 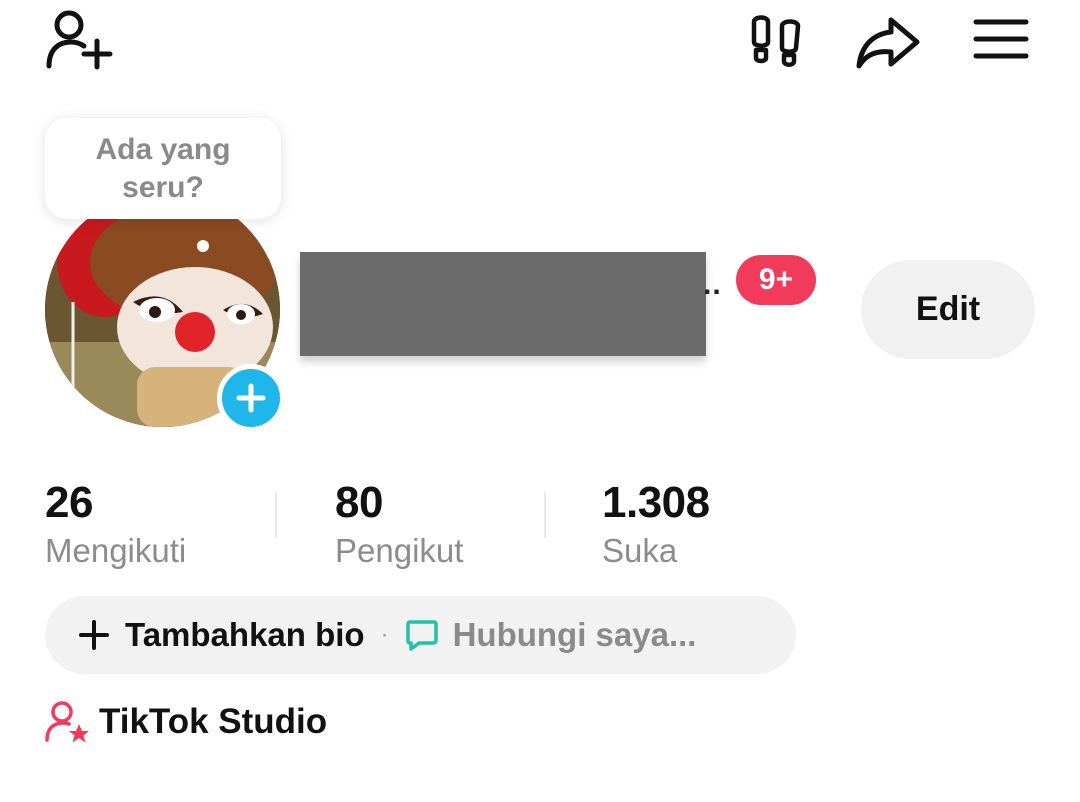 I want to click on stat-value: 1.308, so click(x=656, y=502).